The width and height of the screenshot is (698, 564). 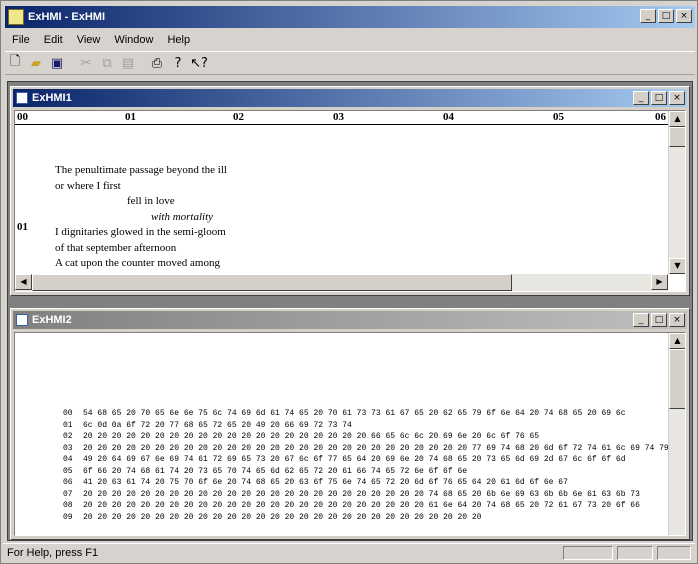 I want to click on text-line: A cat upon the counter moved among, so click(x=137, y=263).